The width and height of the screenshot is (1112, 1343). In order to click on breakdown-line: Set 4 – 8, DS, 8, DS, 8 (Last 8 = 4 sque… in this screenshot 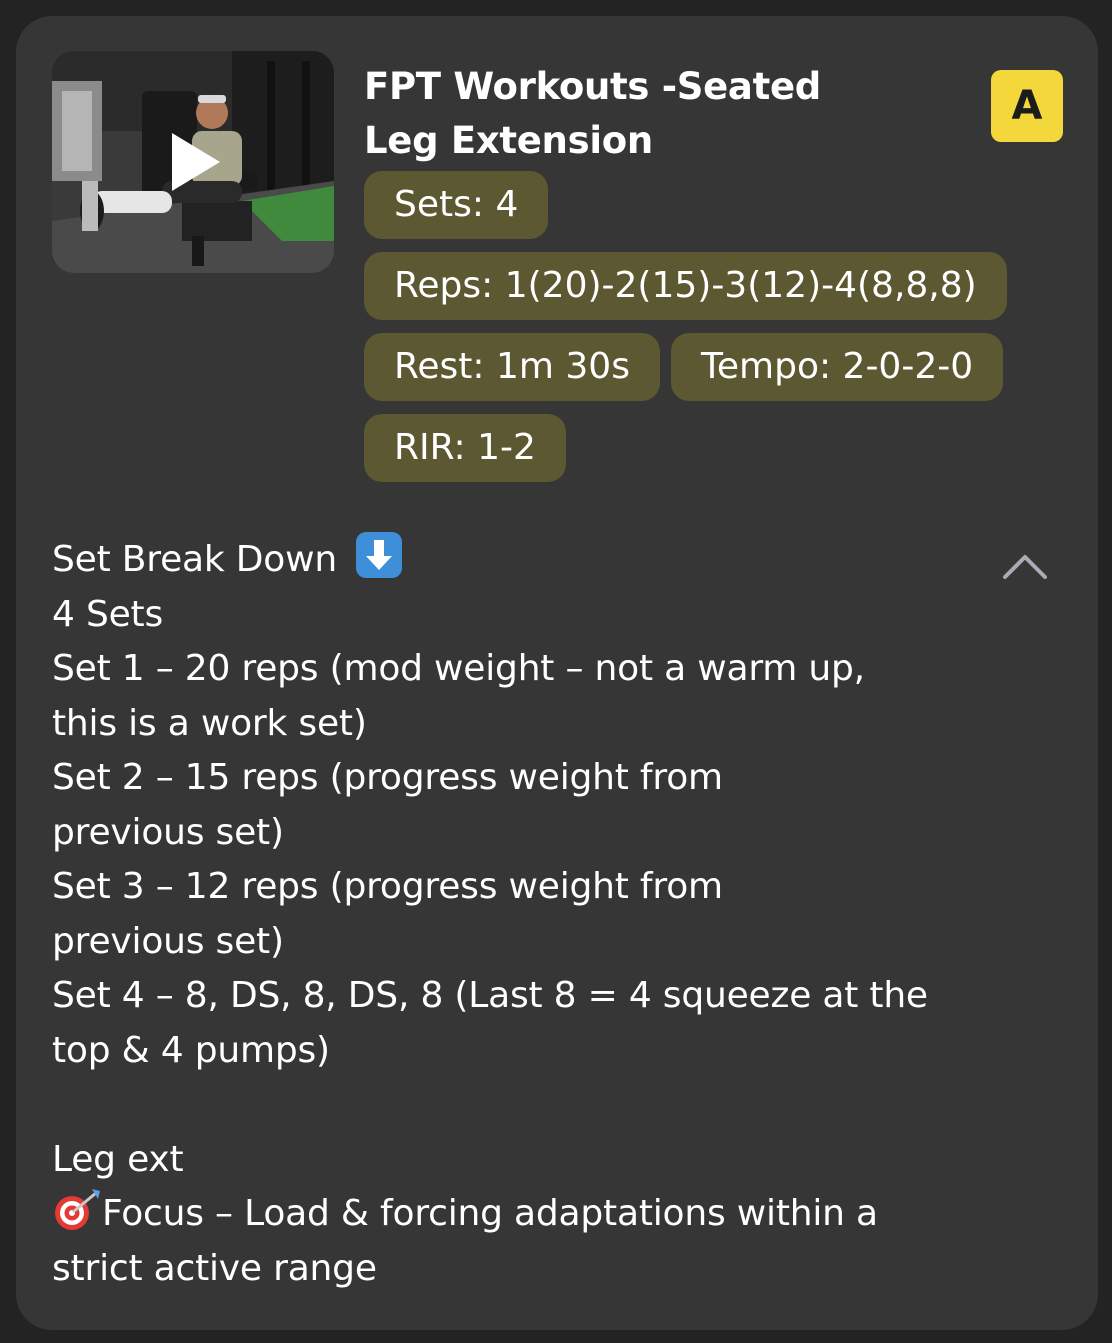, I will do `click(490, 995)`.